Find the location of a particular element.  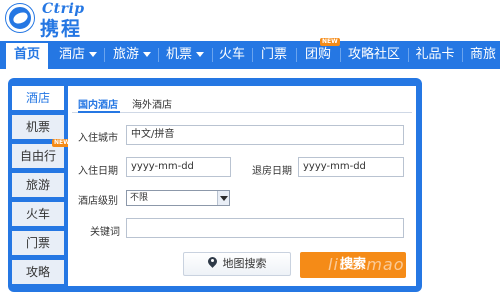

nav-item-home: 首页 is located at coordinates (27, 56).